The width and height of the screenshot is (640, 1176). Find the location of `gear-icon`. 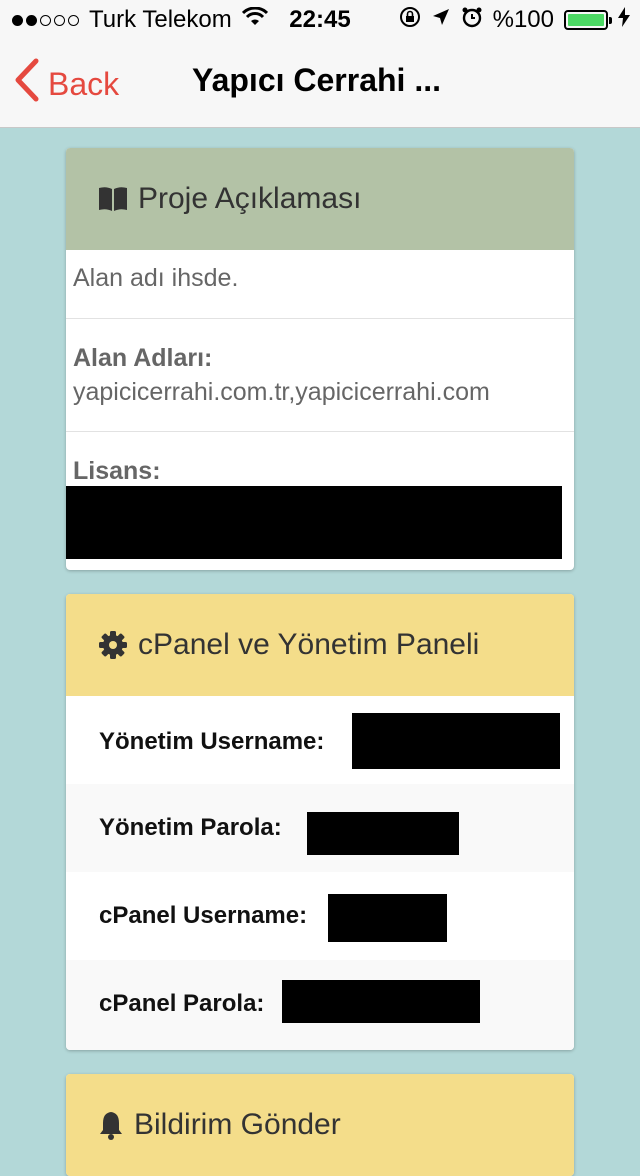

gear-icon is located at coordinates (113, 645).